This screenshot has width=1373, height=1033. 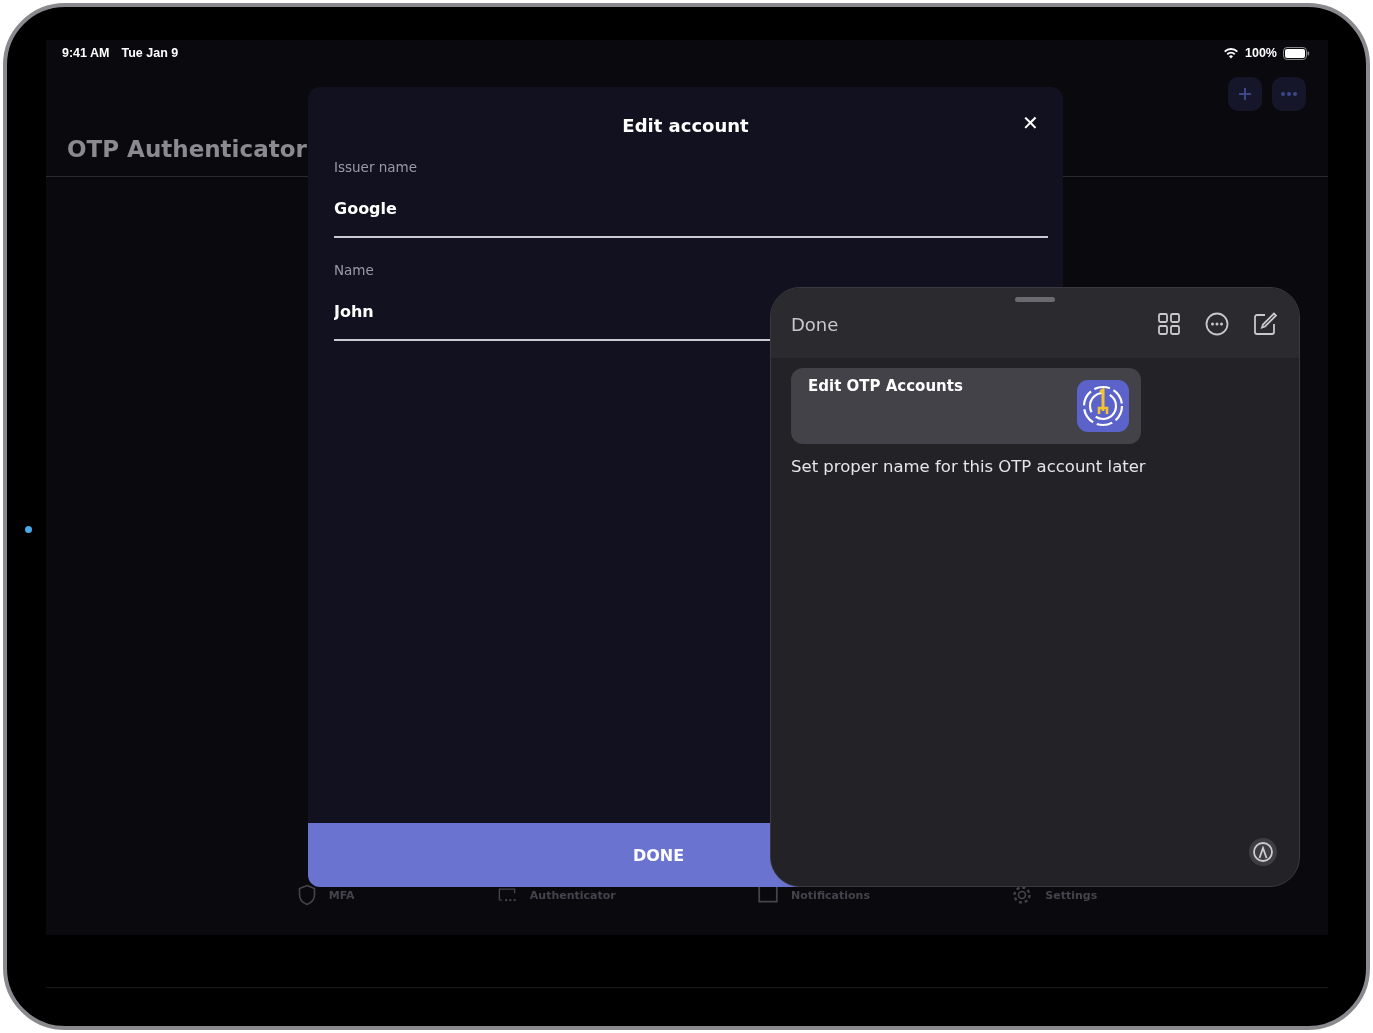 I want to click on app-icon, so click(x=1103, y=406).